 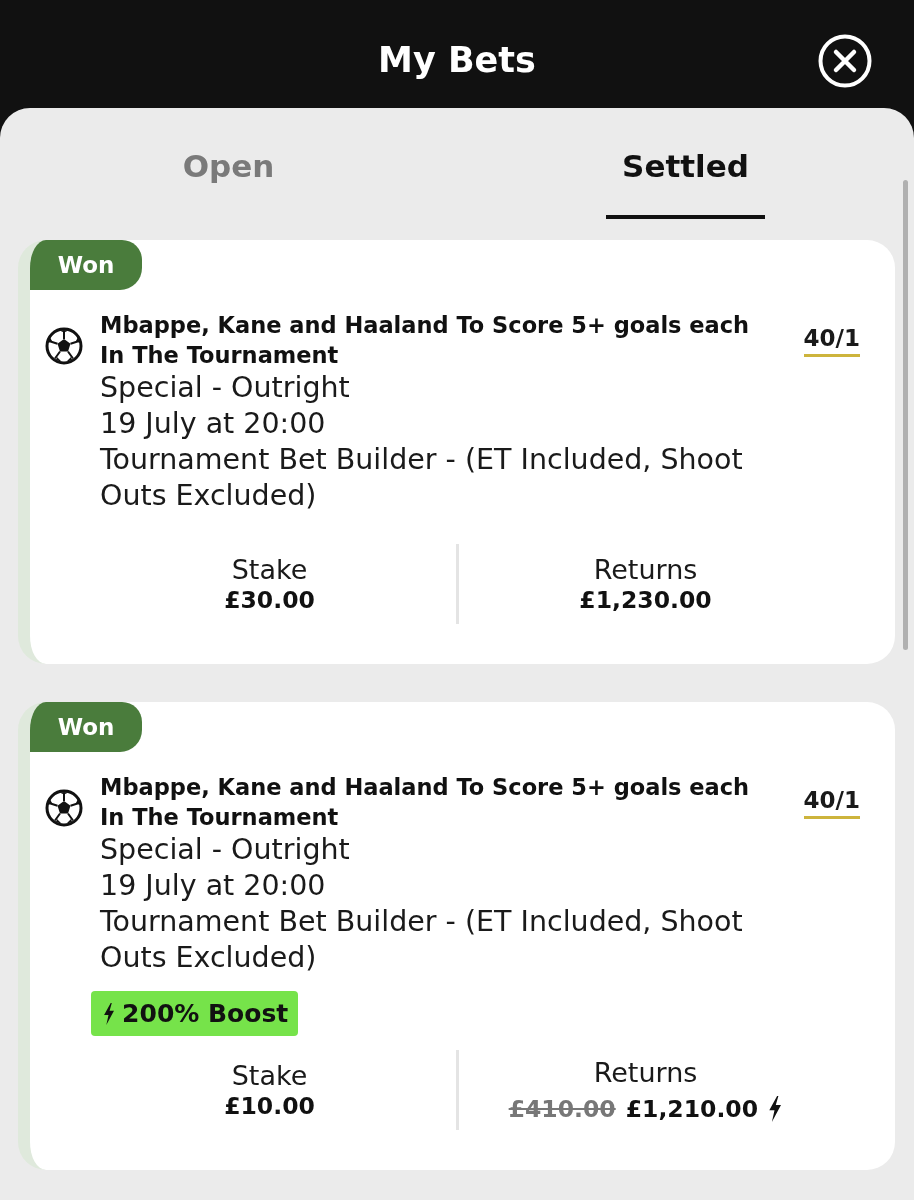 What do you see at coordinates (645, 599) in the screenshot?
I see `returns-amount: £1,230.00` at bounding box center [645, 599].